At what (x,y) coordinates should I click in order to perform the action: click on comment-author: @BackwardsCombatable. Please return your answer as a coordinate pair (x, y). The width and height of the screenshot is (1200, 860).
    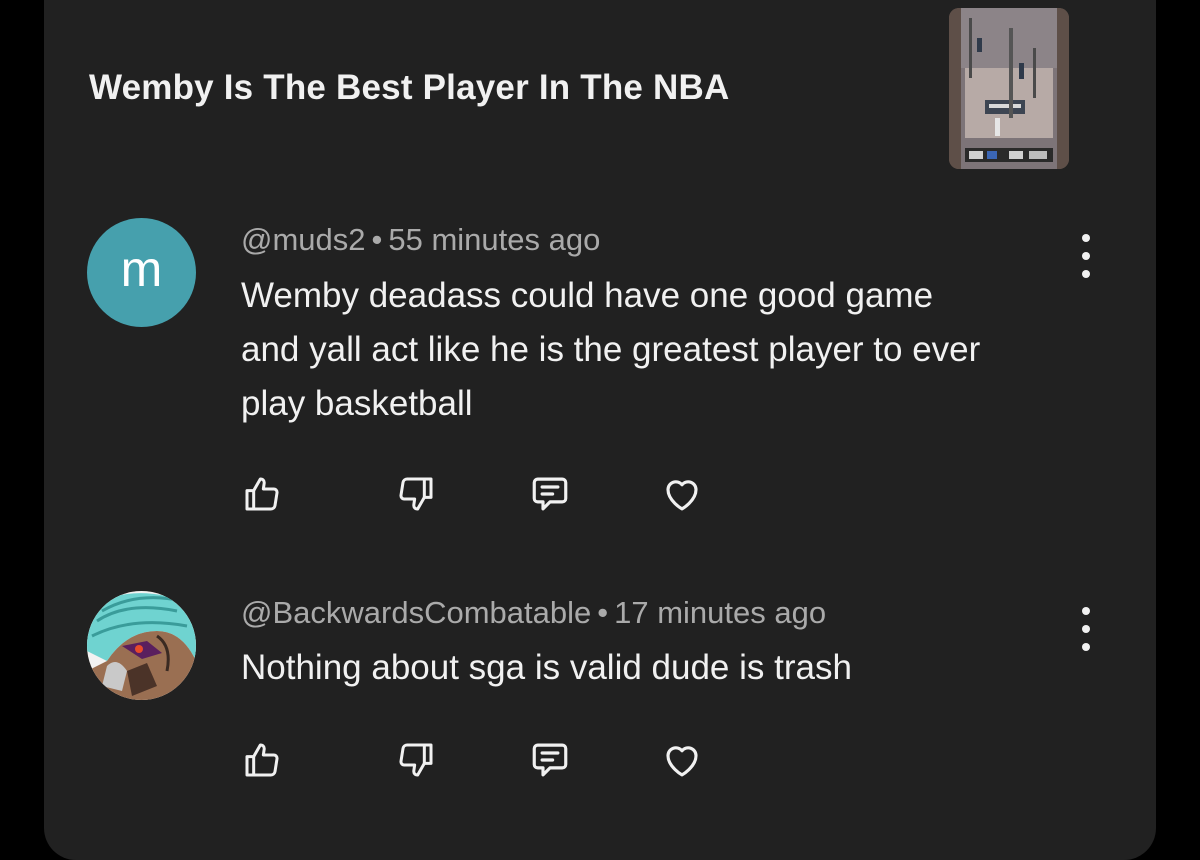
    Looking at the image, I should click on (416, 612).